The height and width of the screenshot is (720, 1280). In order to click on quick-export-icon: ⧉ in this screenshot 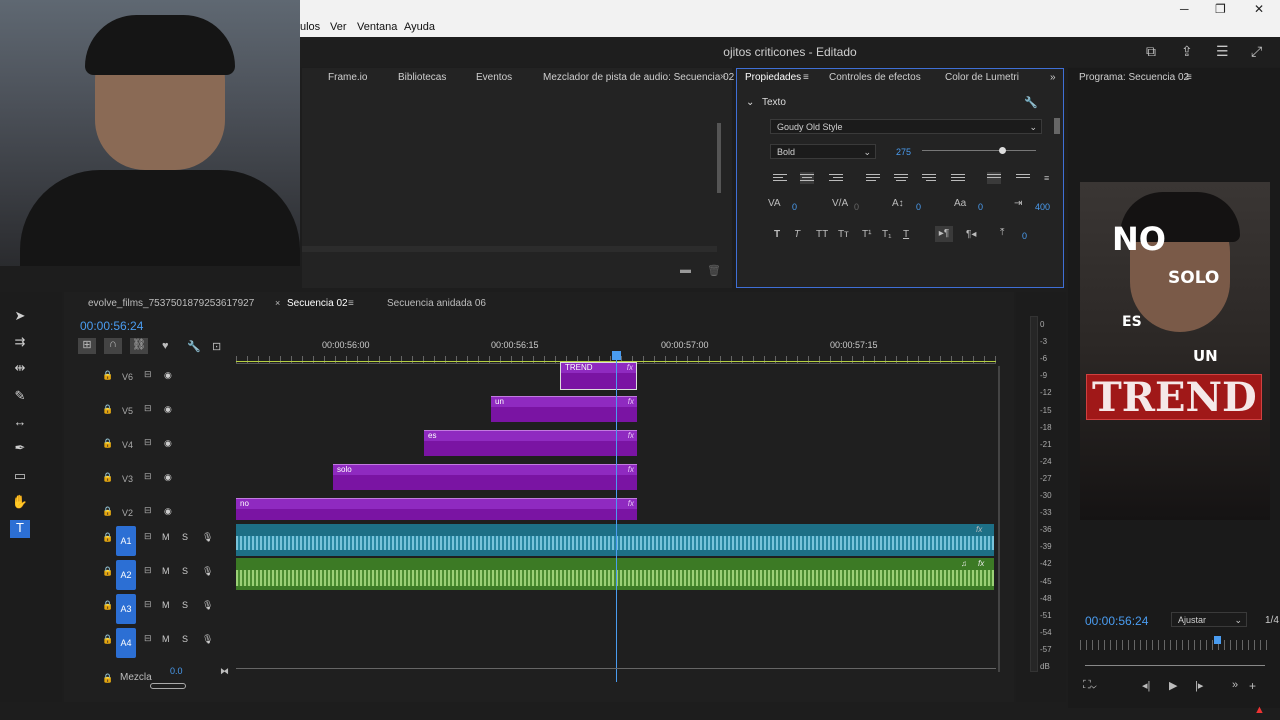, I will do `click(1154, 51)`.